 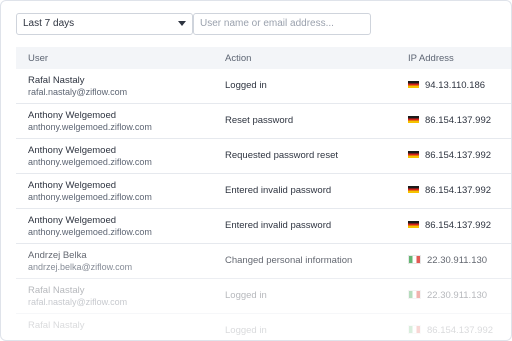 I want to click on chevron-down-icon, so click(x=182, y=23).